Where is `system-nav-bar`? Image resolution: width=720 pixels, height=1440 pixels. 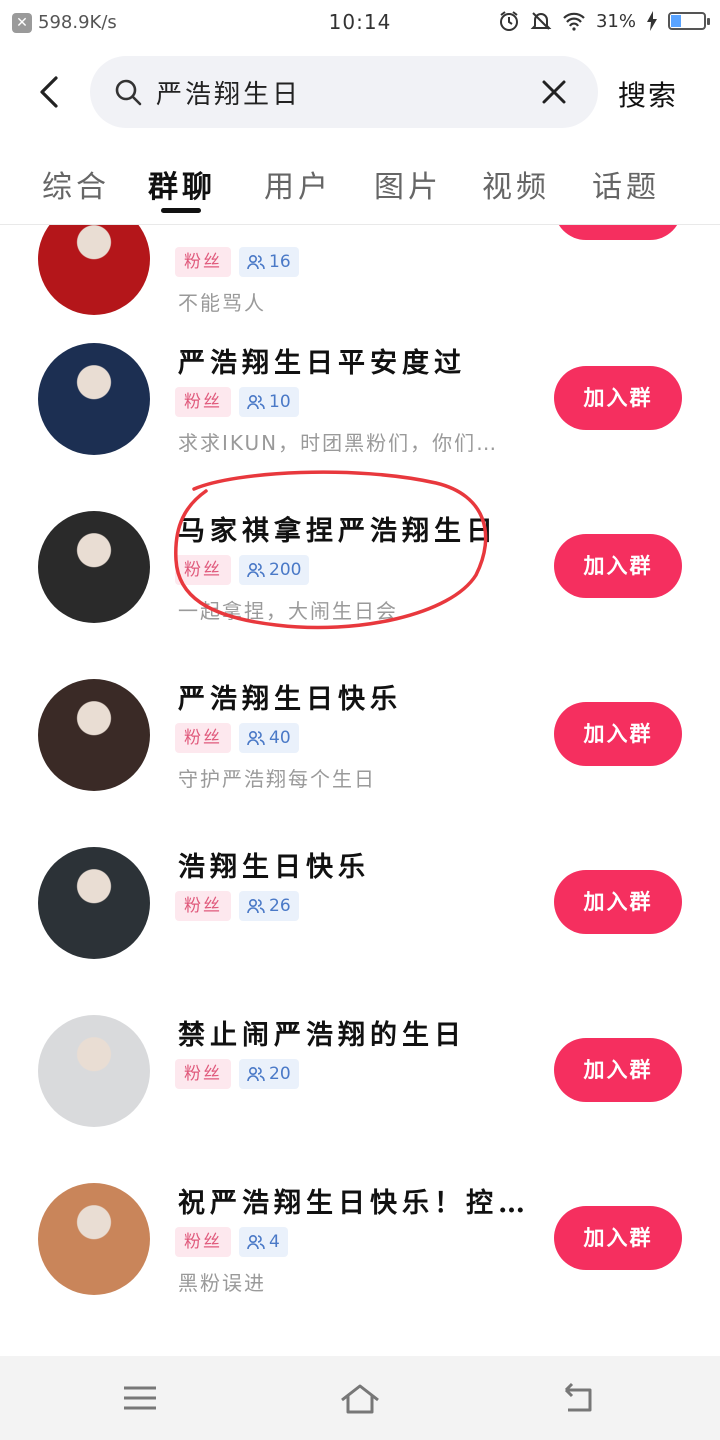 system-nav-bar is located at coordinates (360, 1398).